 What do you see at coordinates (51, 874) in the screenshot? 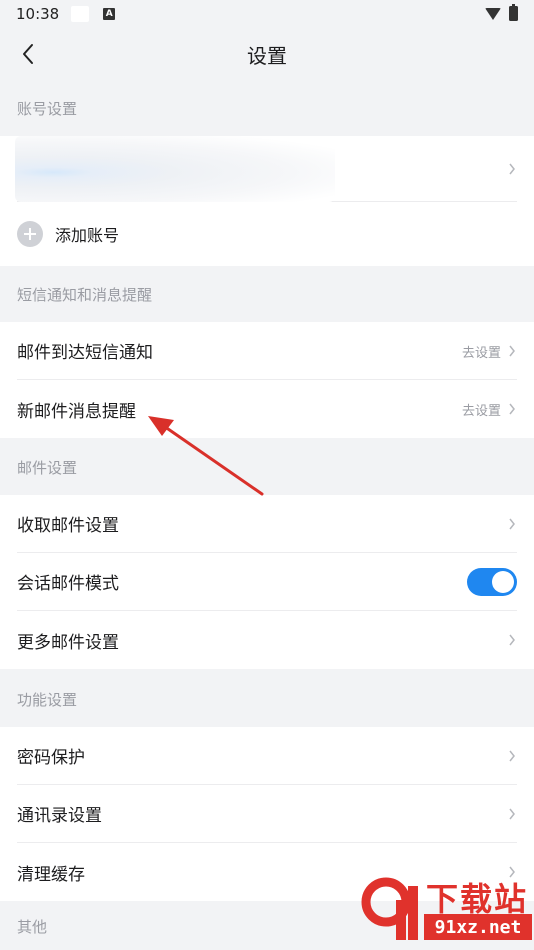
I see `row-label: 清理缓存` at bounding box center [51, 874].